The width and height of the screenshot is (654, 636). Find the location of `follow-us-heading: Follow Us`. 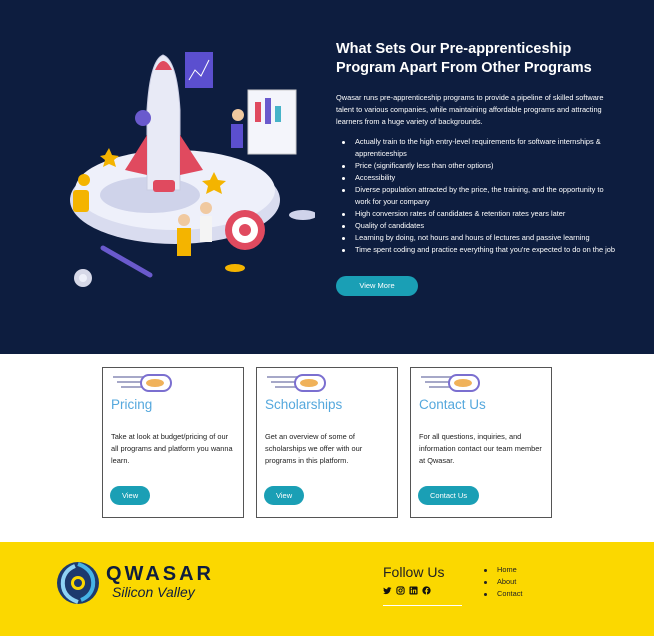

follow-us-heading: Follow Us is located at coordinates (414, 572).